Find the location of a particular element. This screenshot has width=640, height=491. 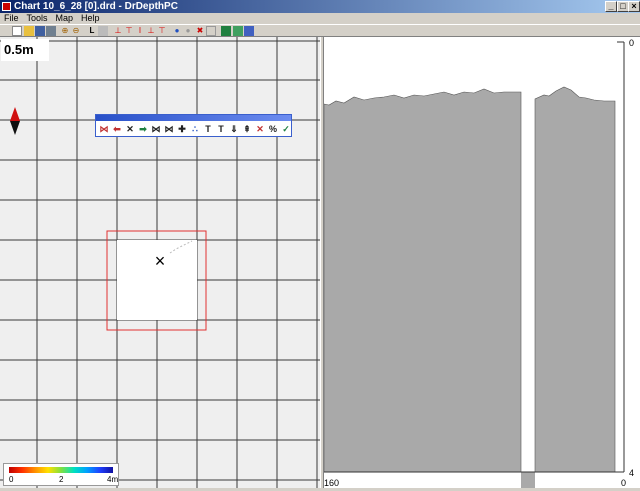

boat-icon: ● is located at coordinates (177, 31).